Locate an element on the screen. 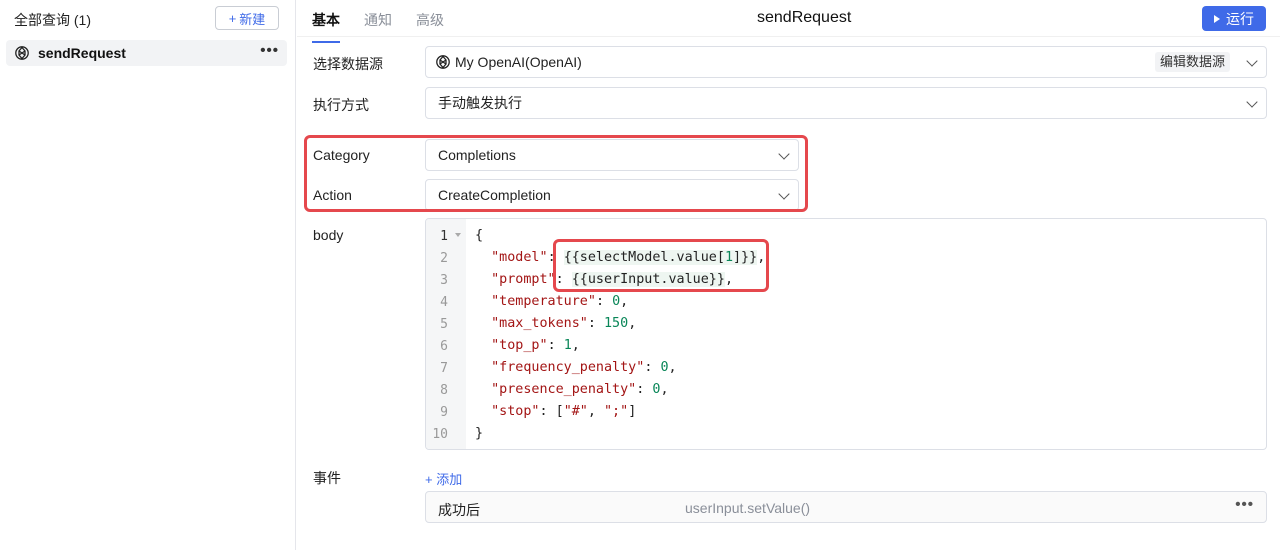 This screenshot has height=550, width=1280. datasource-label: 选择数据源 is located at coordinates (348, 64).